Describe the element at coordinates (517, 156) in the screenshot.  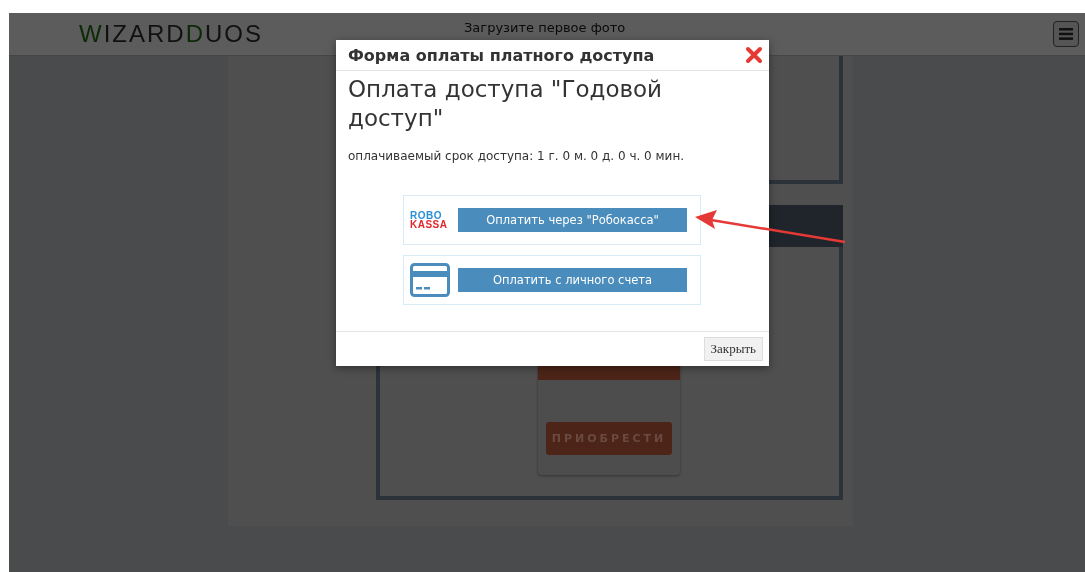
I see `access-period: оплачиваемый срок доступа: 1 г. 0 м. 0 д. 0 ч. 0 мин.` at that location.